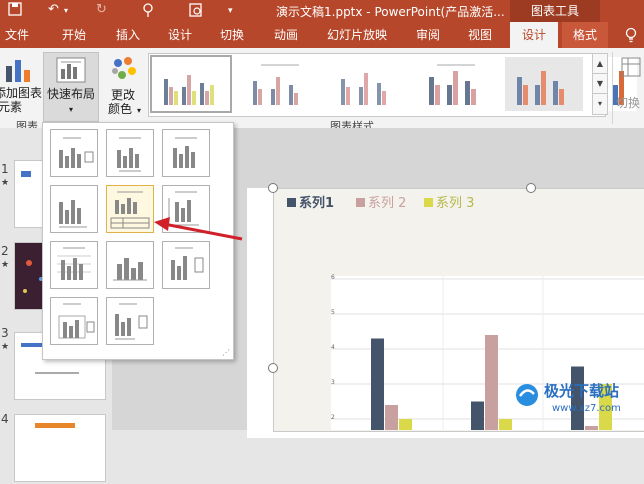 Image resolution: width=644 pixels, height=484 pixels. I want to click on legend-series-3: 系列 3, so click(449, 201).